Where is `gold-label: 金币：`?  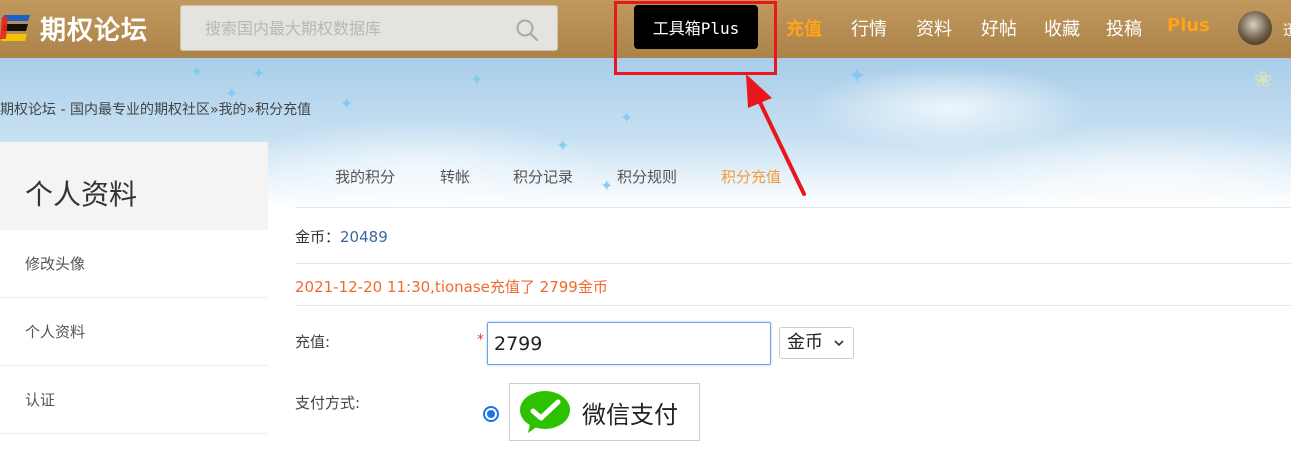 gold-label: 金币： is located at coordinates (318, 237).